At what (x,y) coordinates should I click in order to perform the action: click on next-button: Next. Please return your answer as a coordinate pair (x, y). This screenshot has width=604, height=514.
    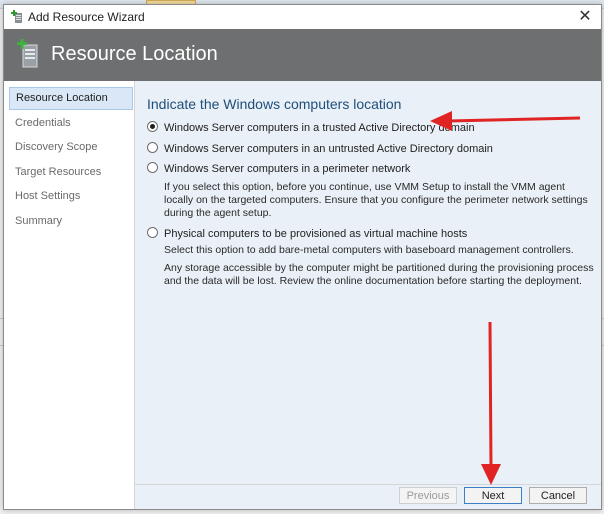
    Looking at the image, I should click on (493, 495).